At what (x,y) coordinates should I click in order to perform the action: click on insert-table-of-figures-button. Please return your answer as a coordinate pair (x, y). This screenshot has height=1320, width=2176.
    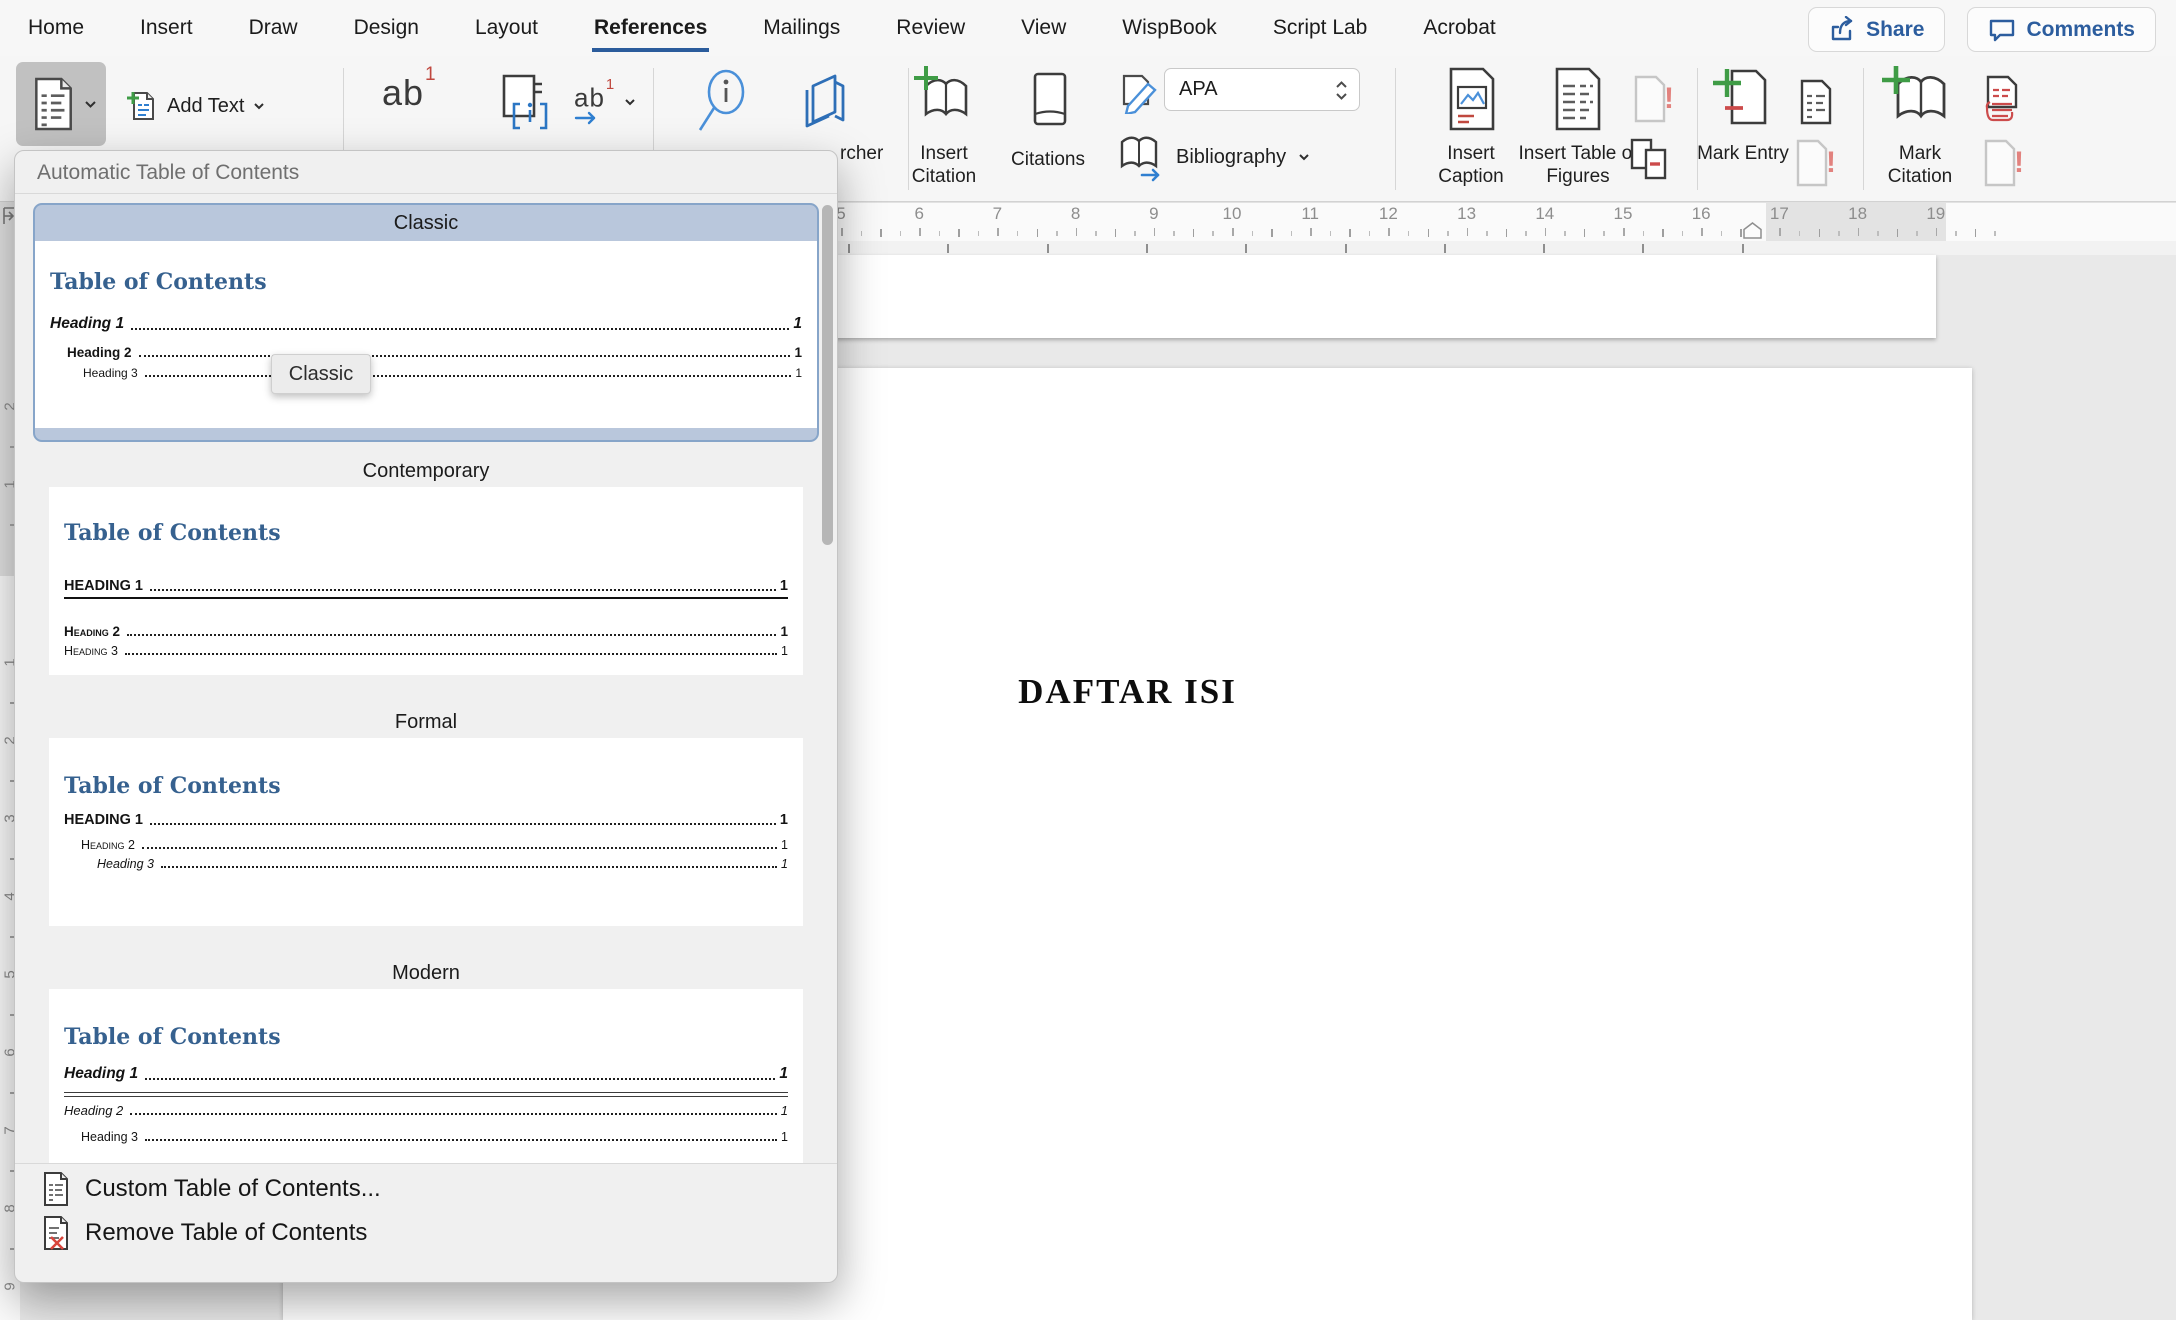
    Looking at the image, I should click on (1578, 100).